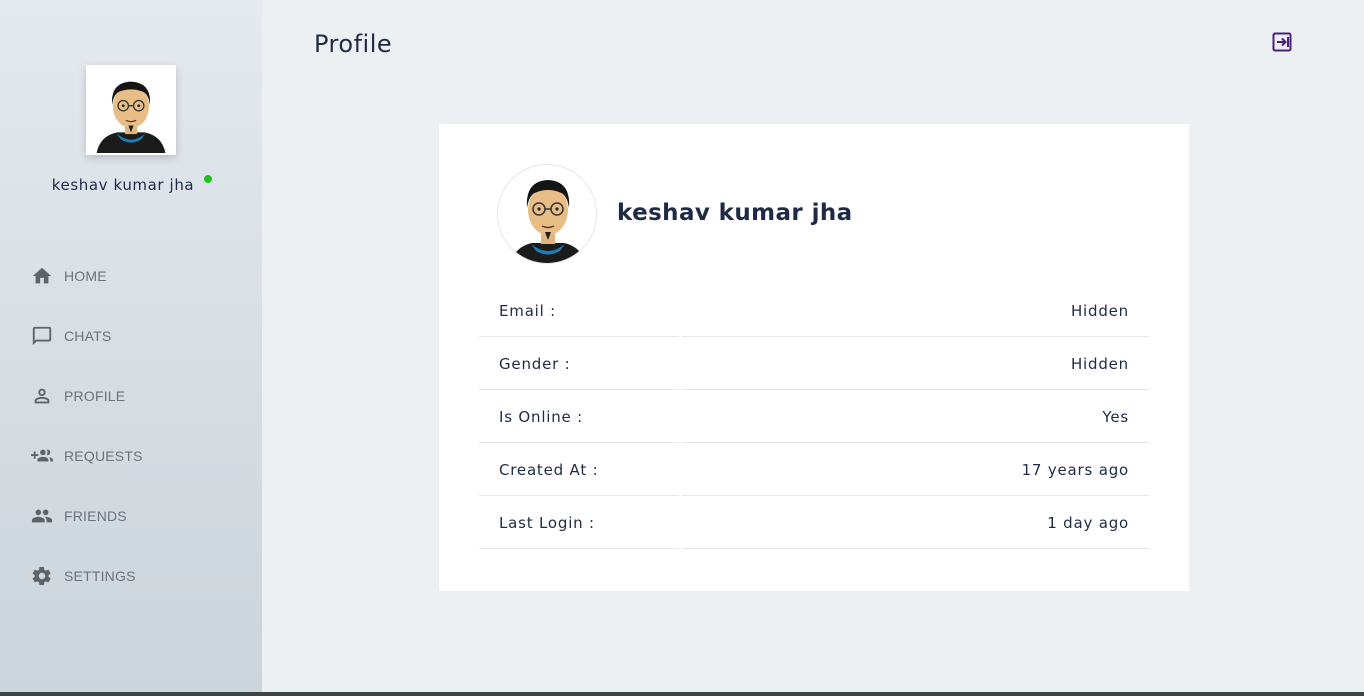 This screenshot has width=1364, height=696. I want to click on sidebar-item-label: HOME, so click(85, 276).